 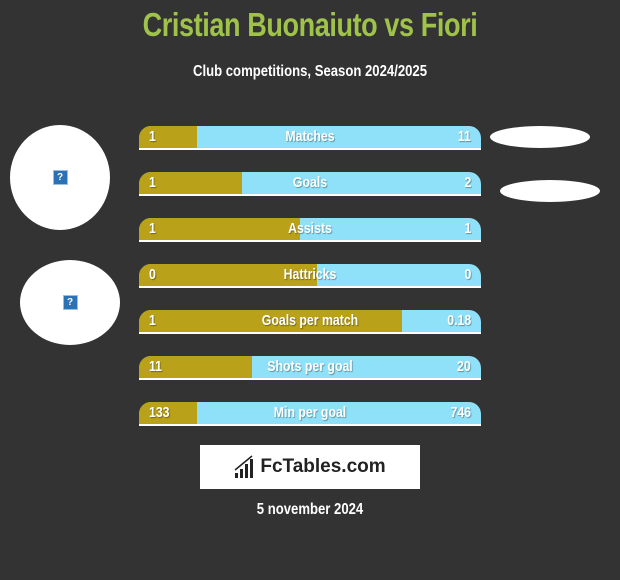 I want to click on stat-left-value: 0, so click(x=152, y=274).